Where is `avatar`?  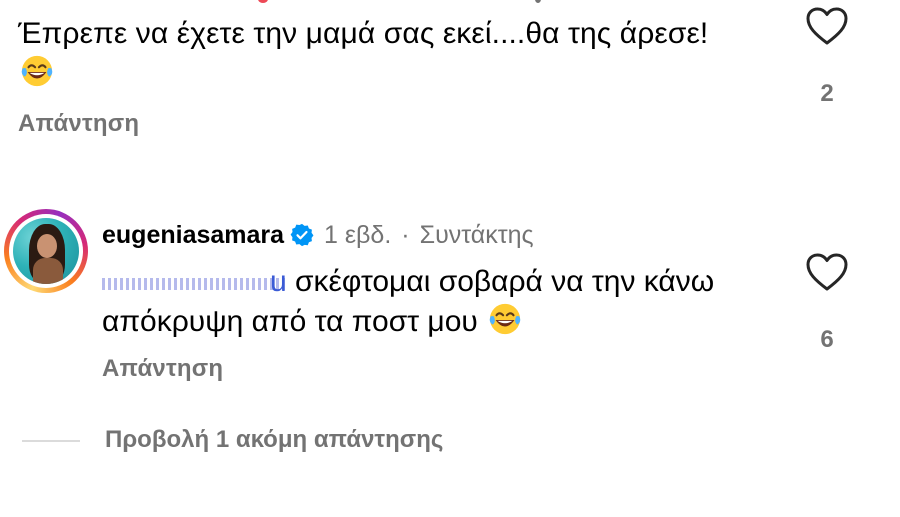
avatar is located at coordinates (46, 251).